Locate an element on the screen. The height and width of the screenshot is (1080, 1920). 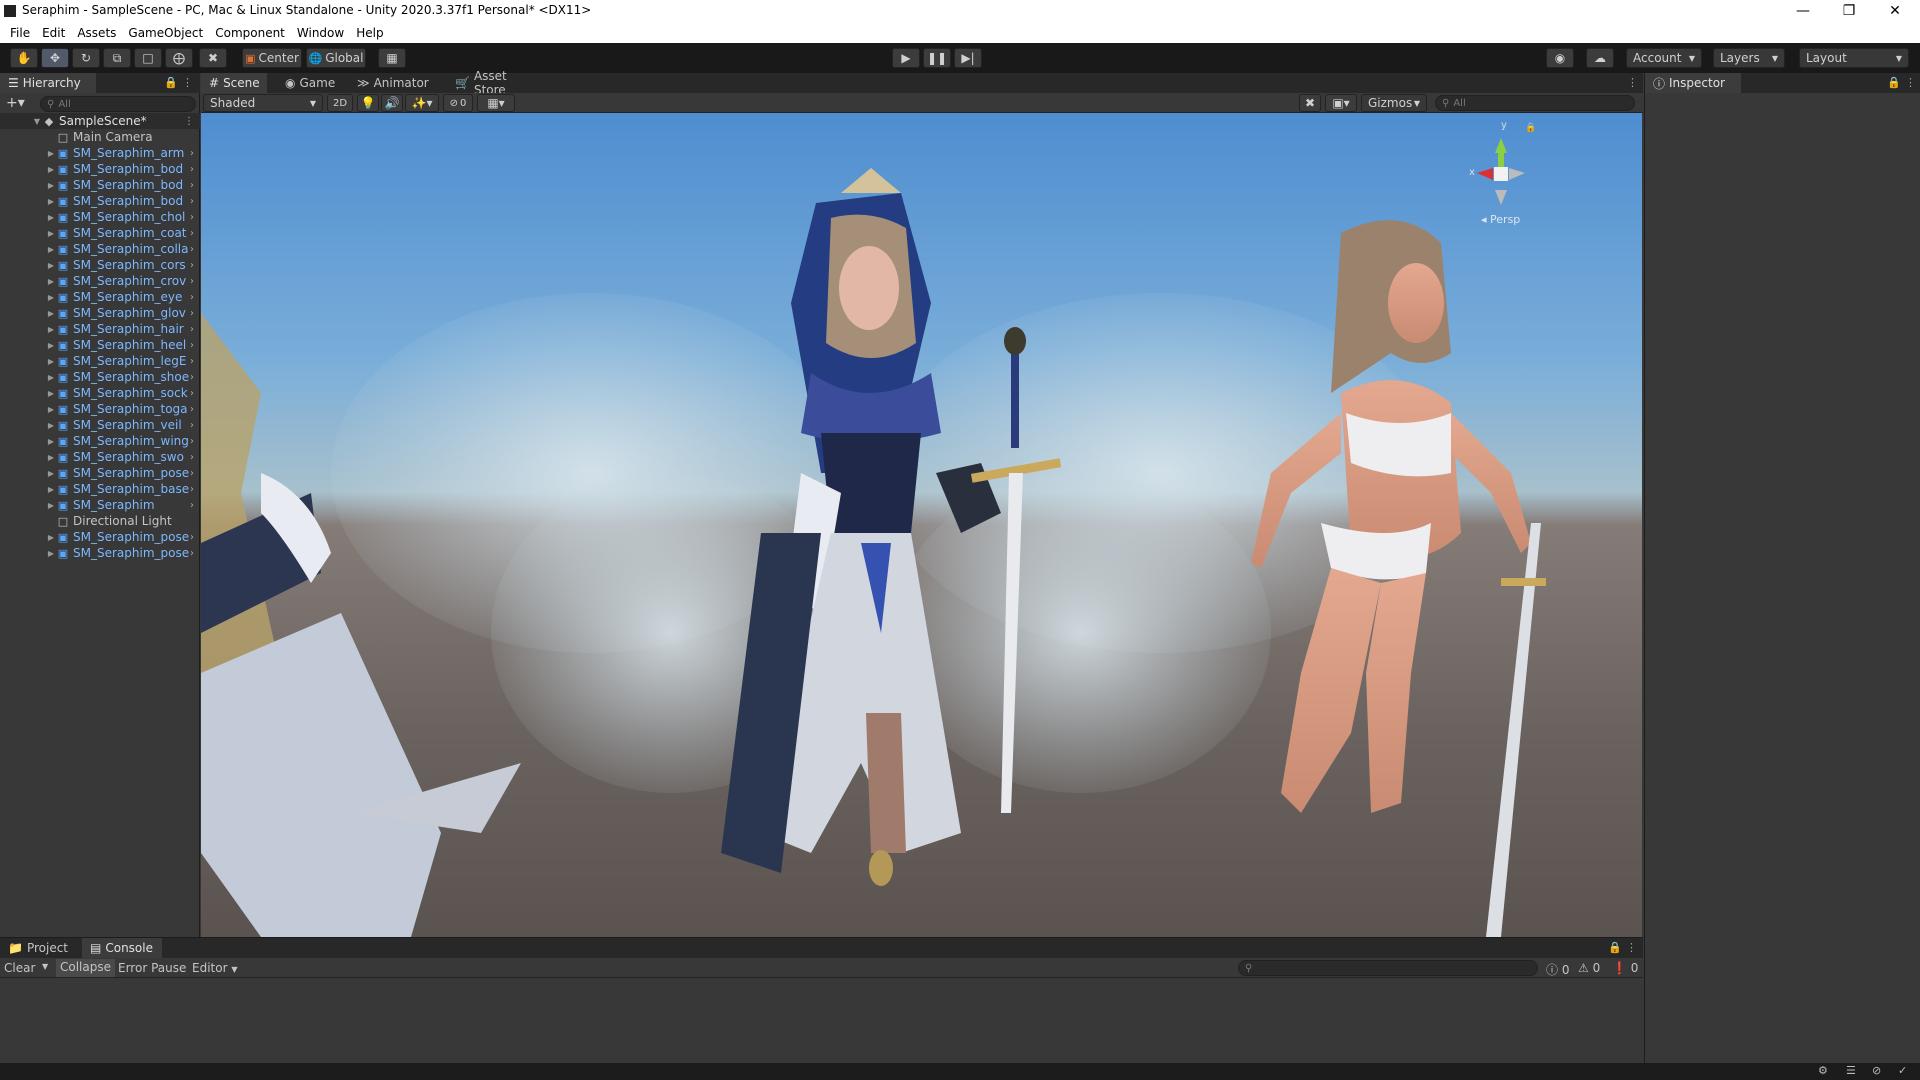
menu-component: Component is located at coordinates (250, 33).